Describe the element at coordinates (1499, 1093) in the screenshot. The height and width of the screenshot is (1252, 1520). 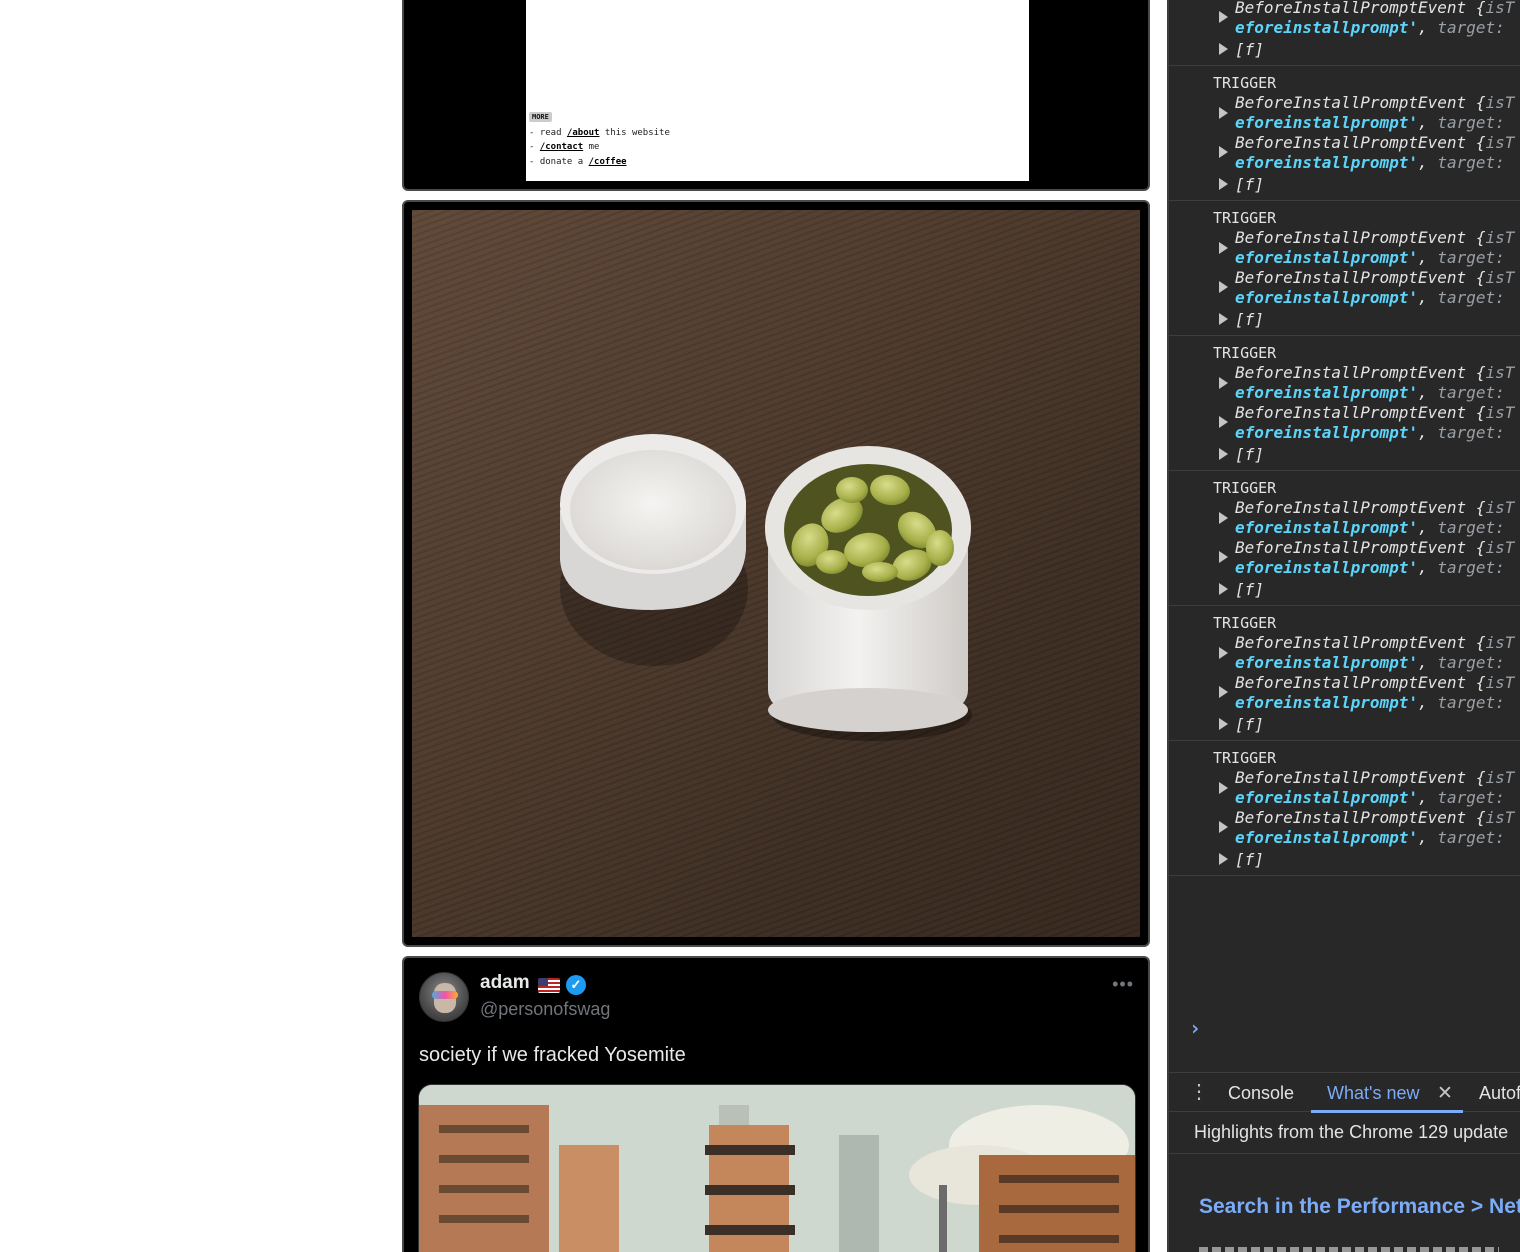
I see `tab-autofill: Autof` at that location.